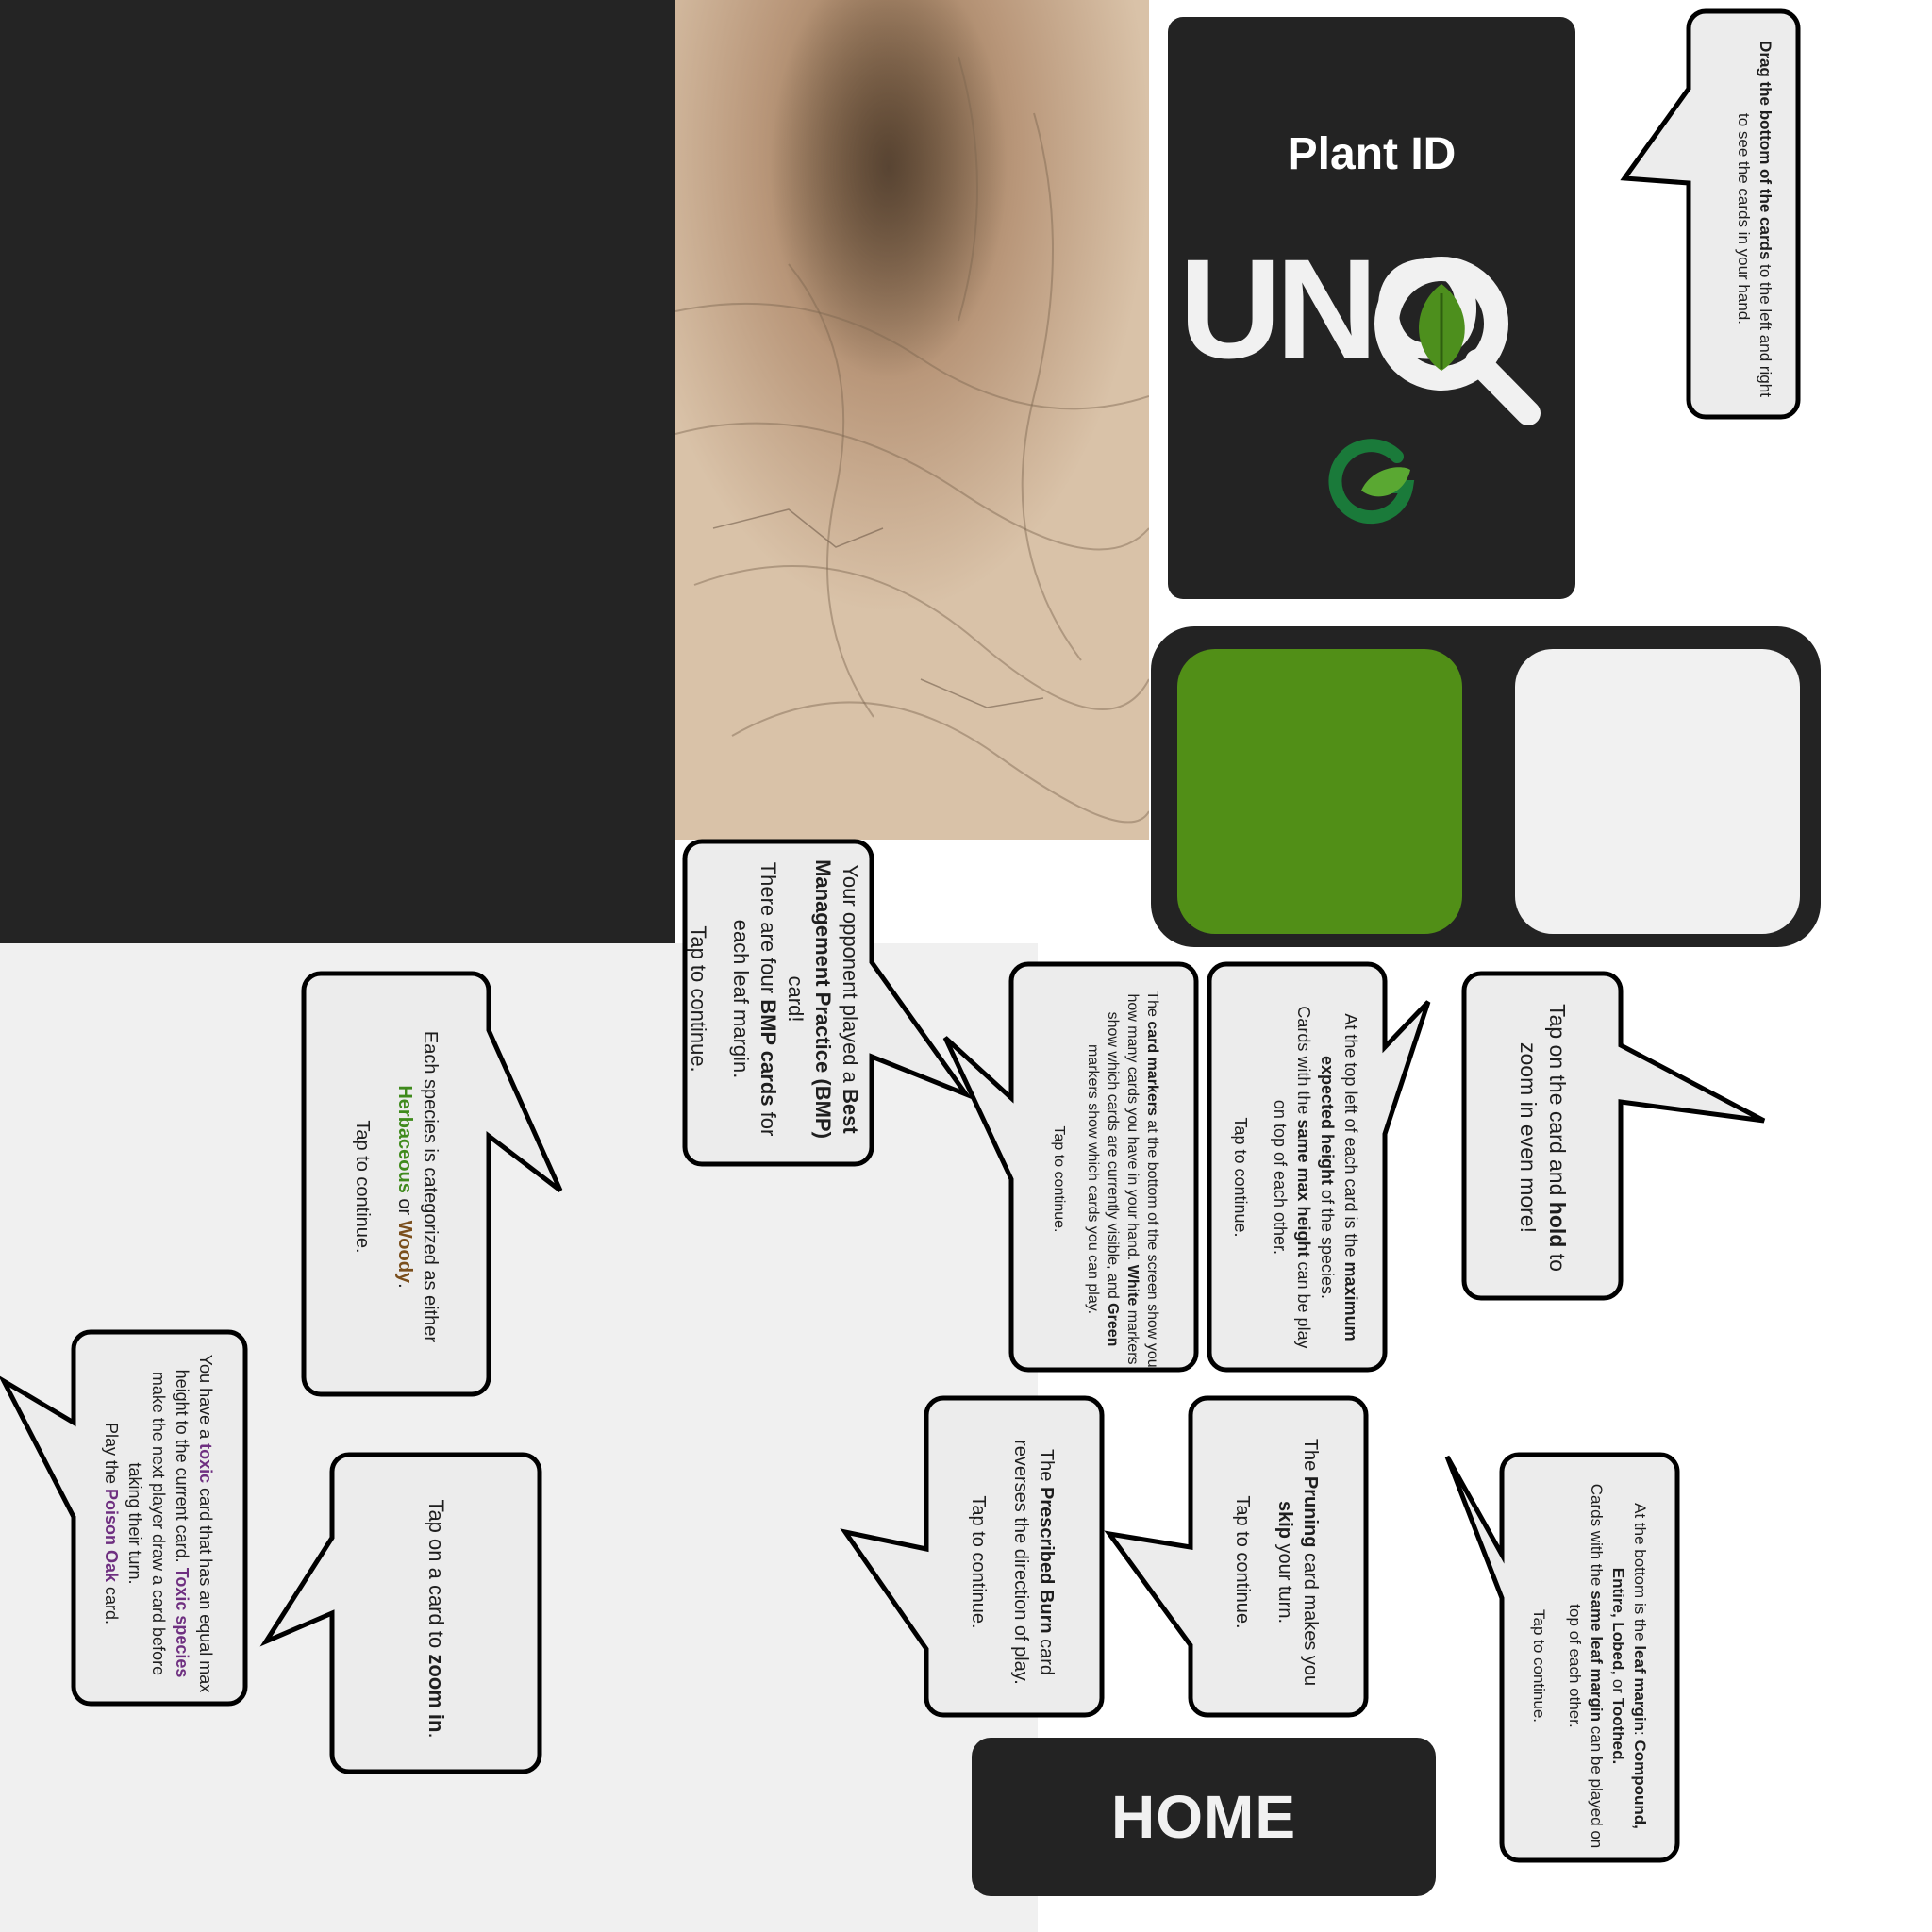 The width and height of the screenshot is (1932, 1932). I want to click on green-marker-swatch, so click(1319, 791).